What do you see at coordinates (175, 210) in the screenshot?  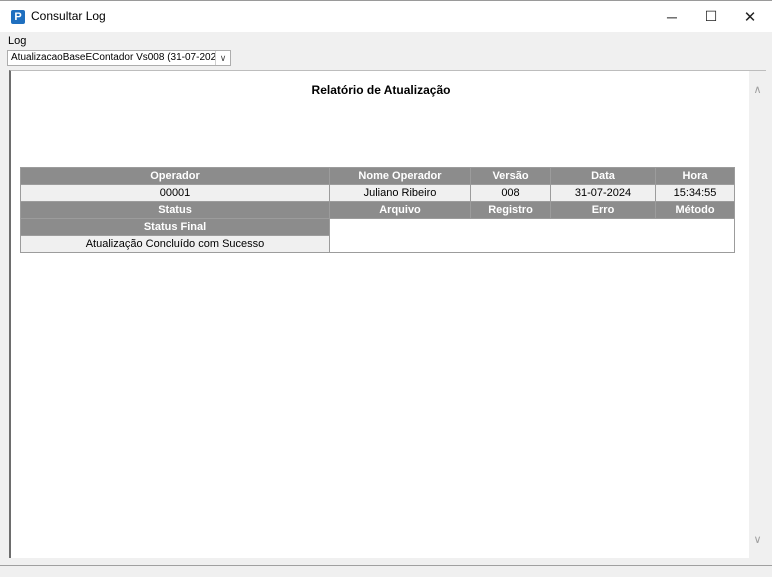 I see `header-cell: Status` at bounding box center [175, 210].